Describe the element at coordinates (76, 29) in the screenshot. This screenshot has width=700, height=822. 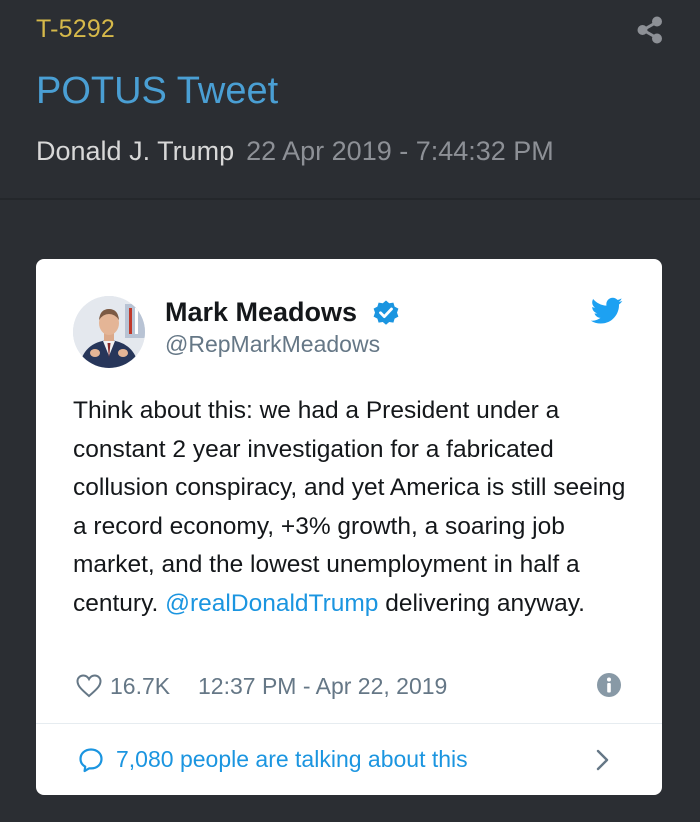
I see `post-id: T-5292` at that location.